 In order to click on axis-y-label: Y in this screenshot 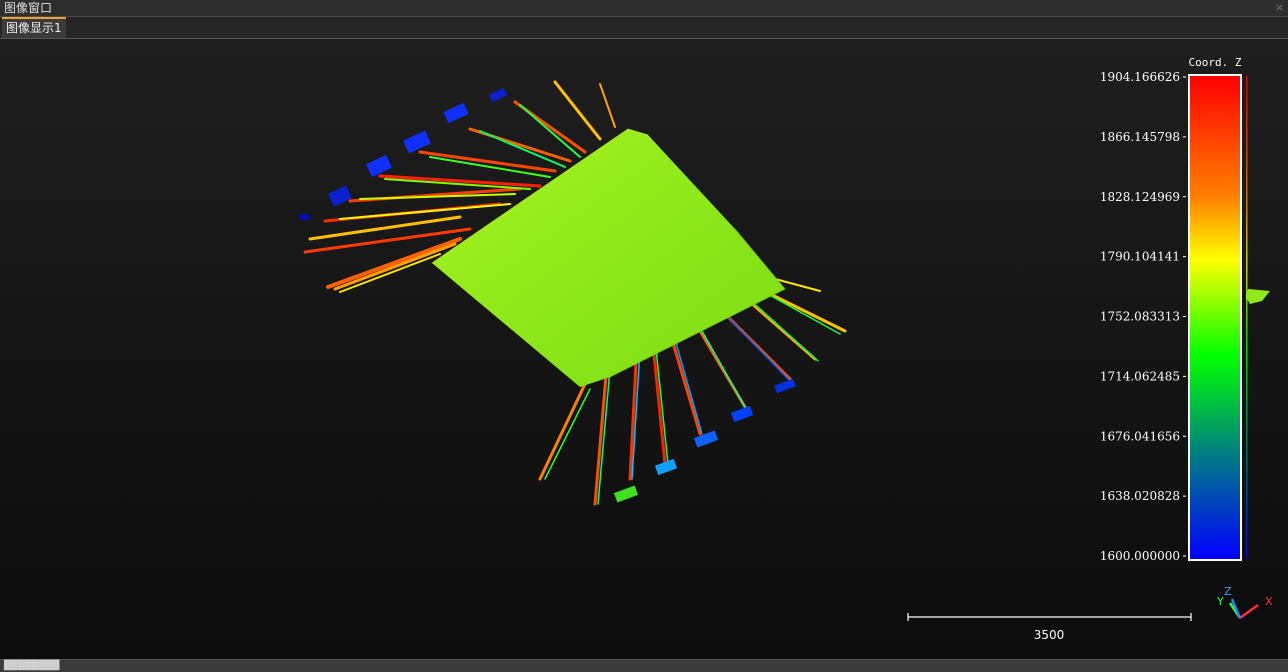, I will do `click(1220, 601)`.